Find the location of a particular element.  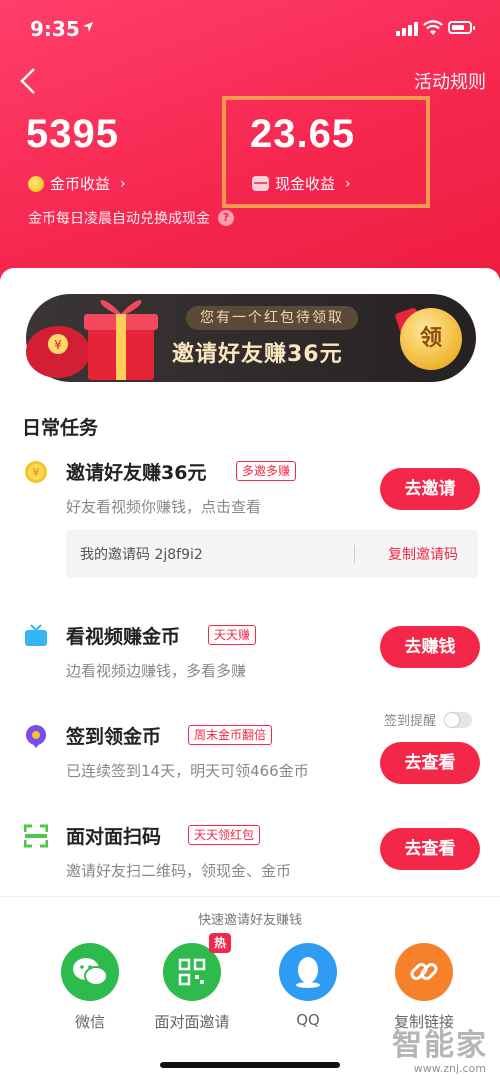

task-desc: 邀请好友扫二维码，领现金、金币 is located at coordinates (179, 871).